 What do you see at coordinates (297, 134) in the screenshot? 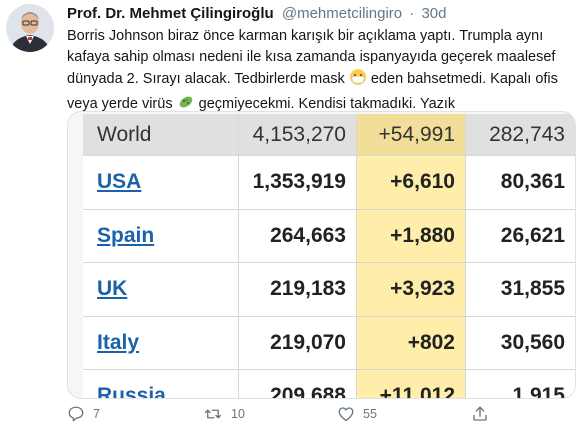
I see `world-total-cases: 4,153,270` at bounding box center [297, 134].